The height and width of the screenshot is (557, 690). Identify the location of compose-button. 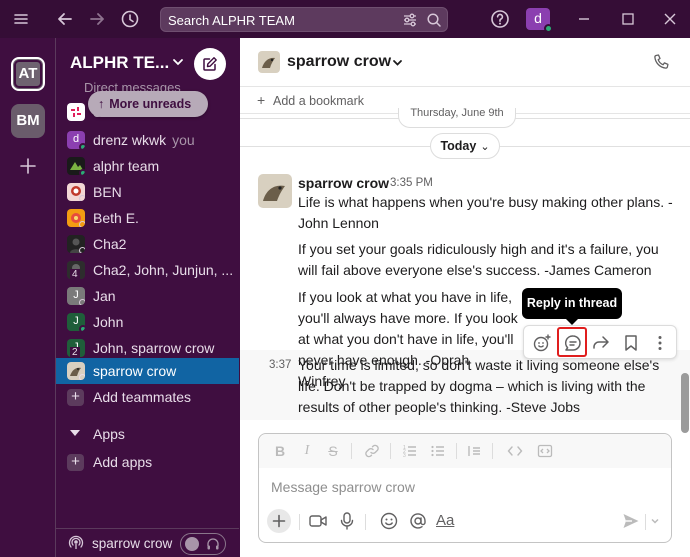
(210, 64).